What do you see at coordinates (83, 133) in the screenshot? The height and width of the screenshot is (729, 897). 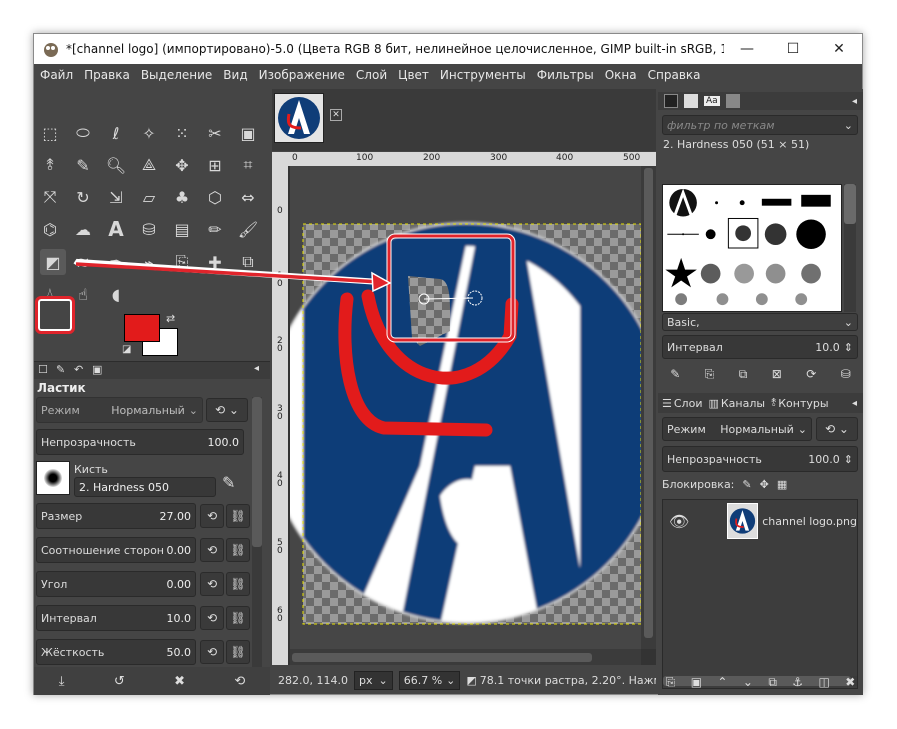 I see `ellipse-select-icon: ⬭` at bounding box center [83, 133].